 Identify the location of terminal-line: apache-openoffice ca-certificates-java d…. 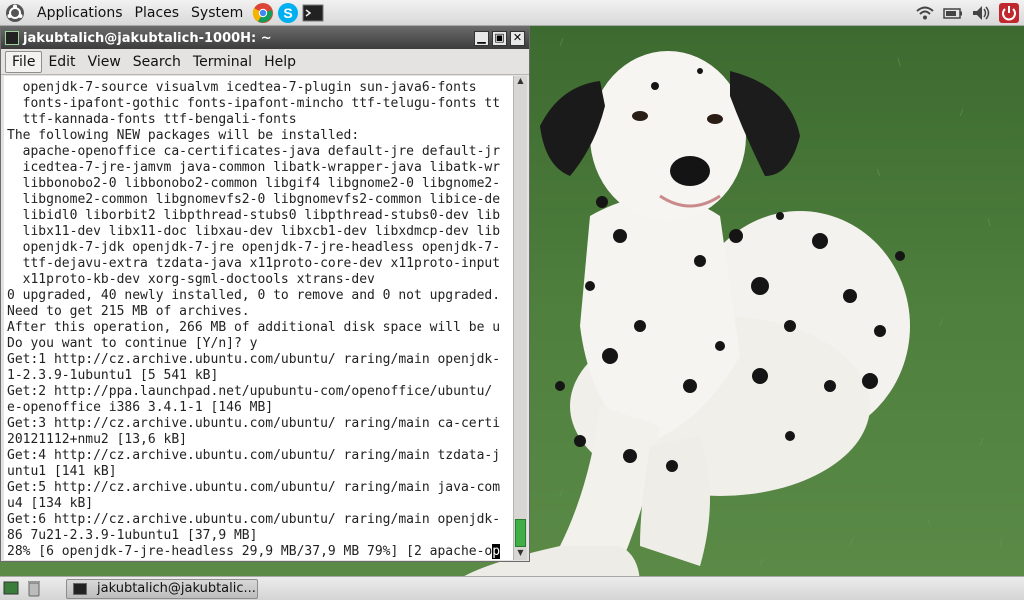
(254, 151).